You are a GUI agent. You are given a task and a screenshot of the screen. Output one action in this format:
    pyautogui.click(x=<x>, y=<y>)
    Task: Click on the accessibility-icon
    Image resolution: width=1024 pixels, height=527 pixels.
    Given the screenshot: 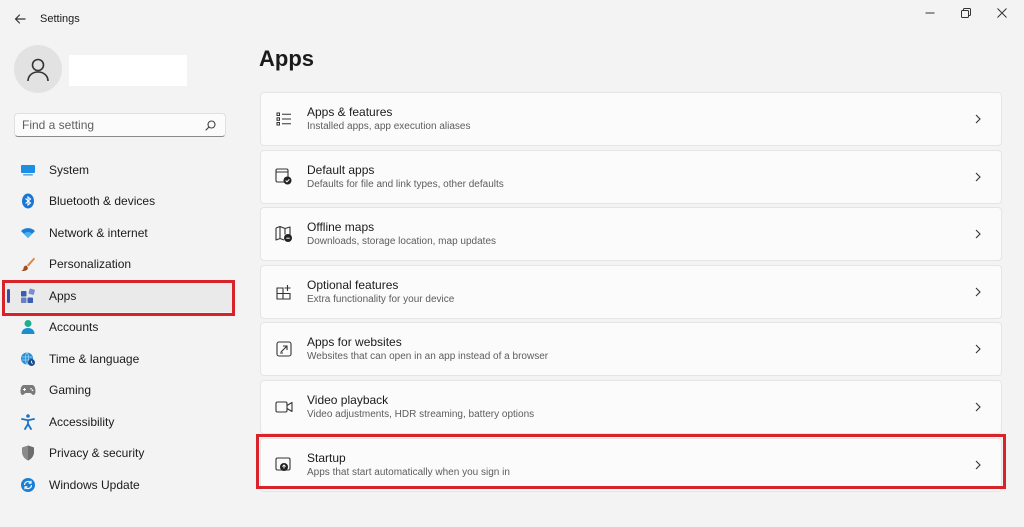 What is the action you would take?
    pyautogui.click(x=28, y=421)
    